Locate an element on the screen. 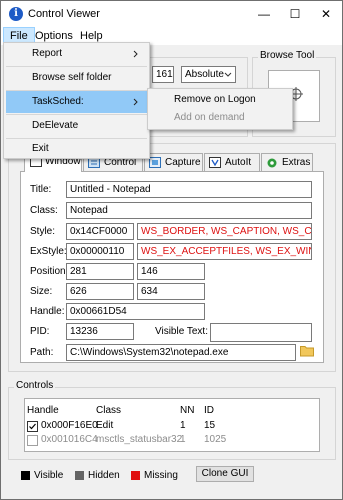  class-field: Notepad is located at coordinates (189, 210).